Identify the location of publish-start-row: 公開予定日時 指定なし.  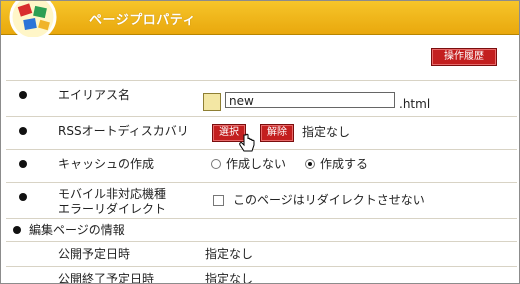
(261, 254).